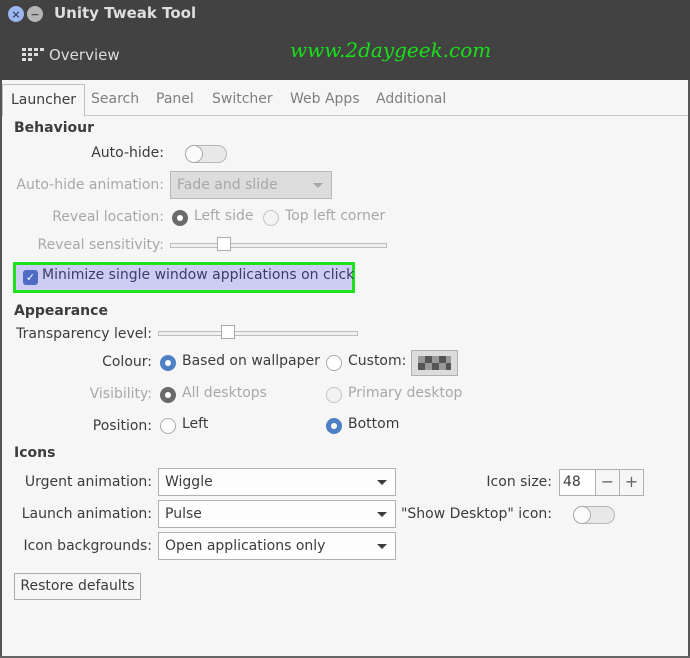  What do you see at coordinates (127, 362) in the screenshot?
I see `colour-label: Colour:` at bounding box center [127, 362].